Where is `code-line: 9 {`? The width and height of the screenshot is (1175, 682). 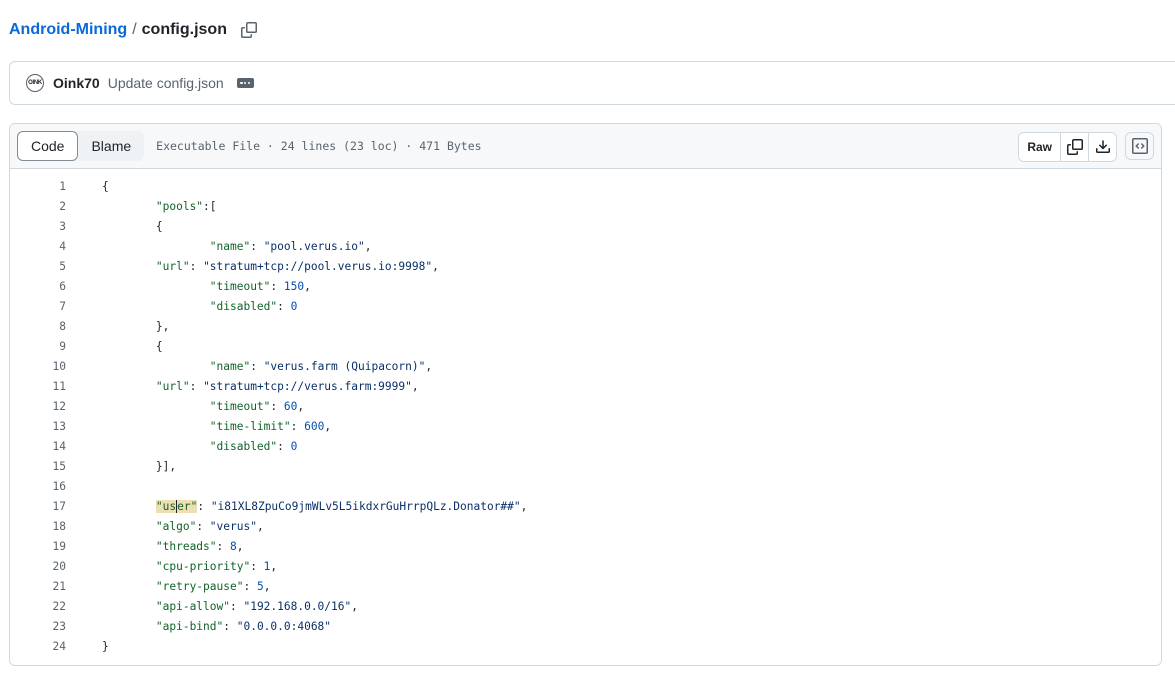
code-line: 9 { is located at coordinates (585, 347).